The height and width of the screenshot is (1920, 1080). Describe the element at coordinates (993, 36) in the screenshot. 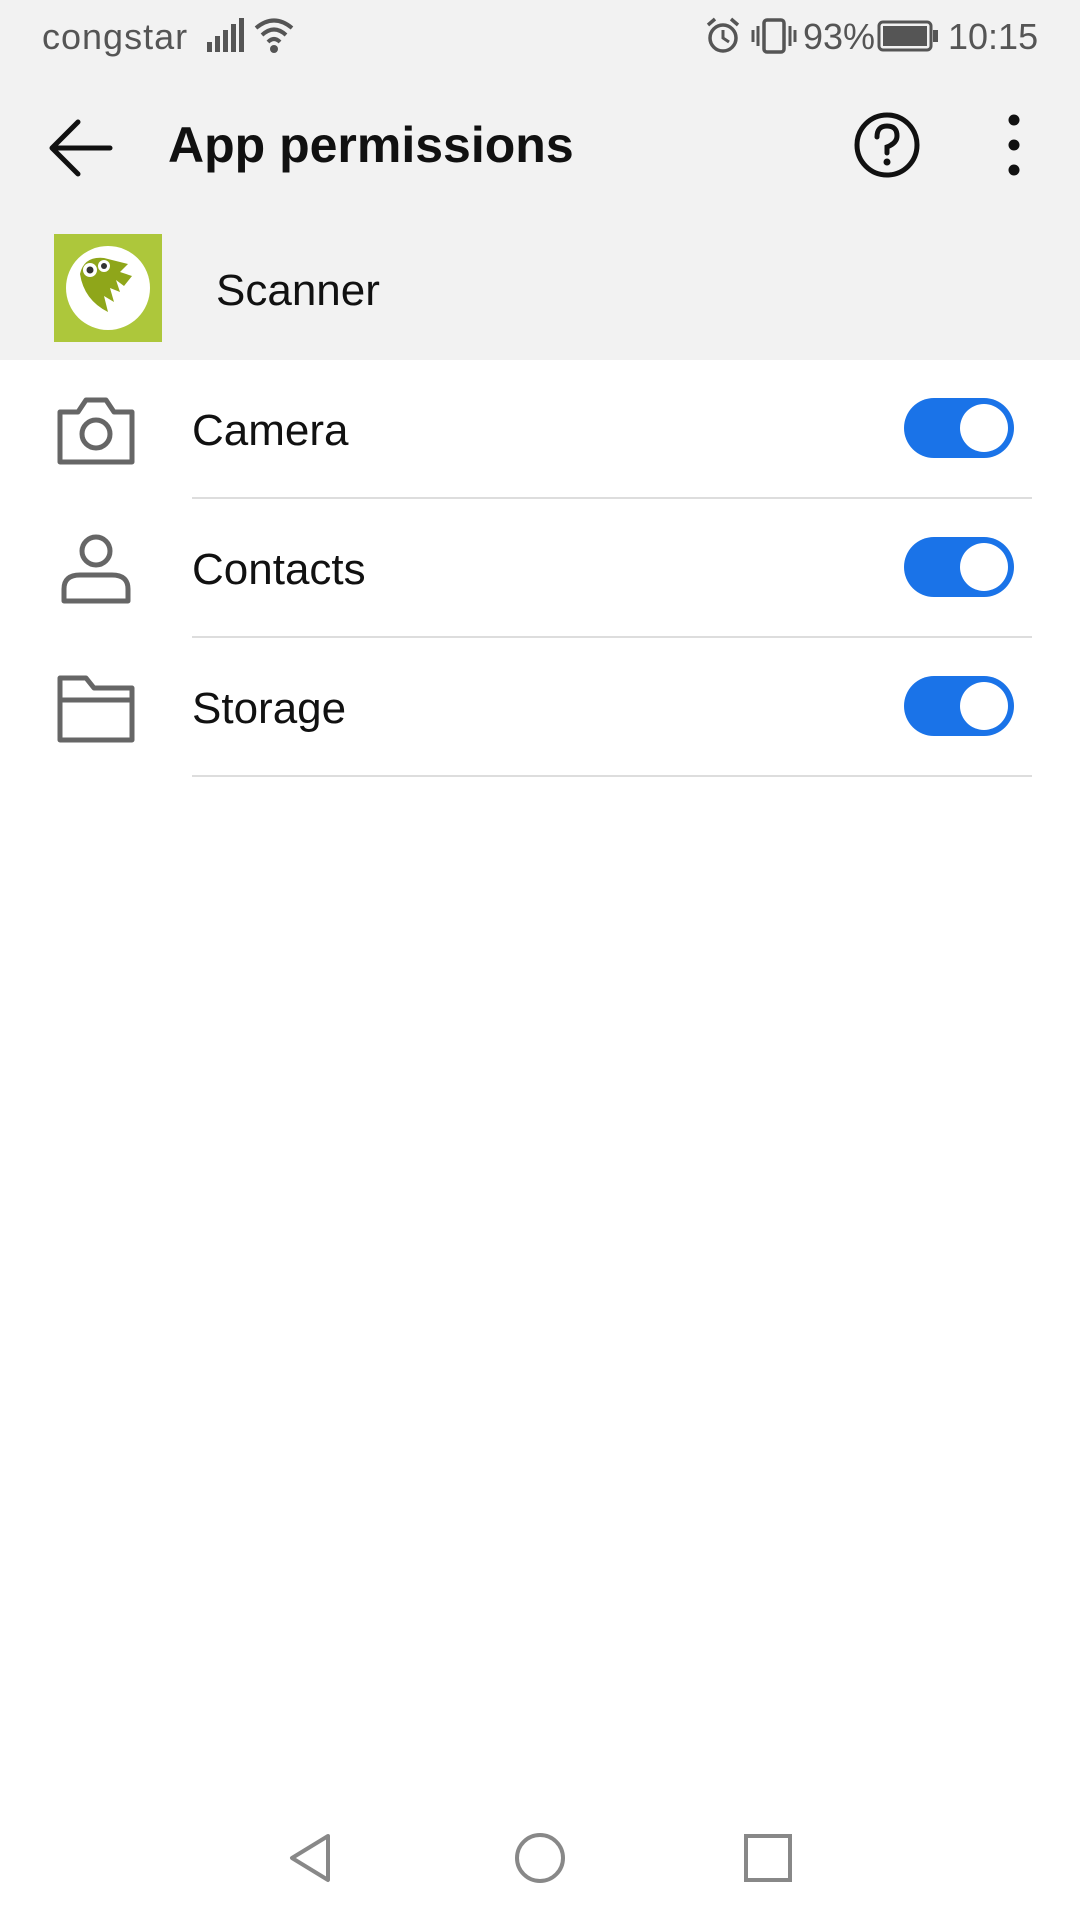

I see `clock: 10:15` at that location.